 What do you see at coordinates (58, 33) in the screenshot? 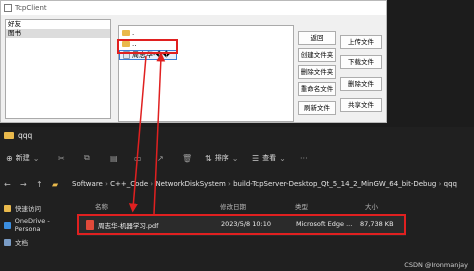
I see `friend-item: 图书` at bounding box center [58, 33].